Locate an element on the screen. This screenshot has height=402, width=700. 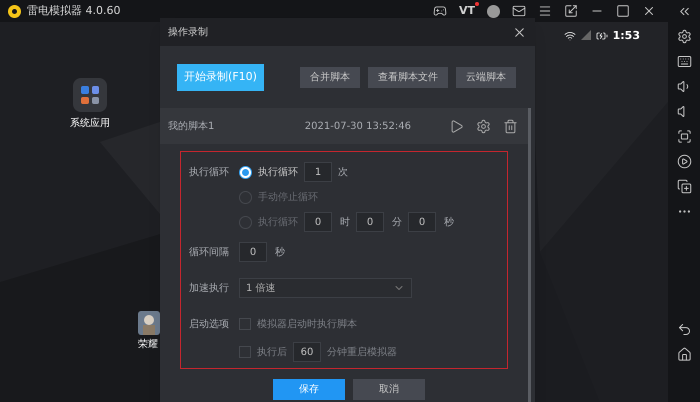
back-icon is located at coordinates (684, 329).